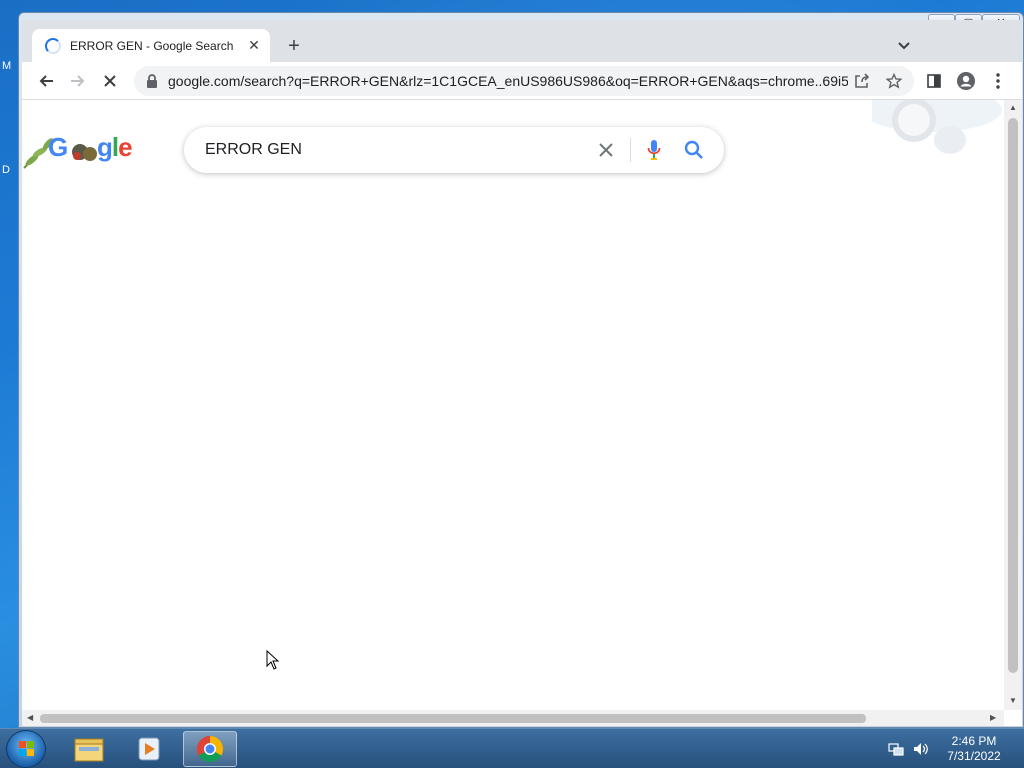 Image resolution: width=1024 pixels, height=768 pixels. I want to click on taskbar-clock: 2:46 PM 7/31/2022, so click(974, 749).